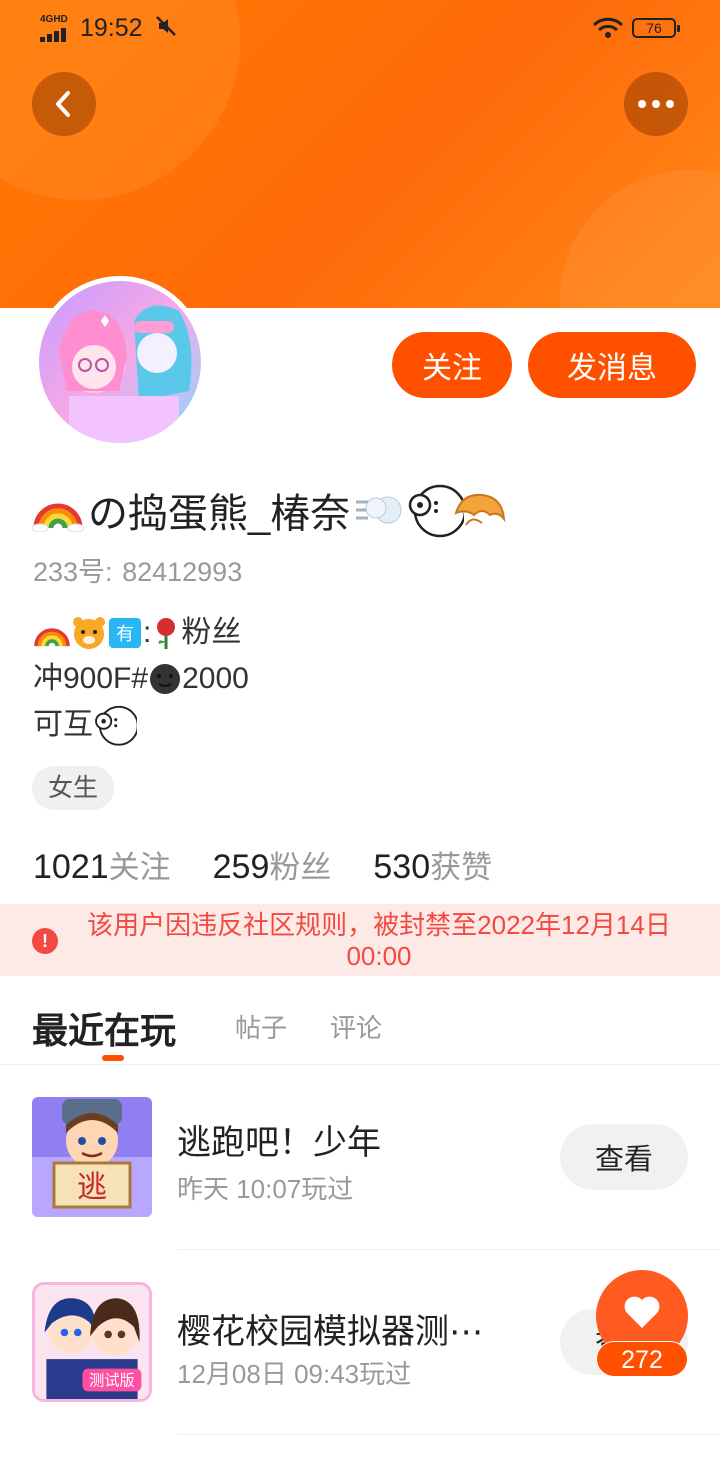 The image size is (720, 1460). I want to click on dash-emoji-icon, so click(379, 510).